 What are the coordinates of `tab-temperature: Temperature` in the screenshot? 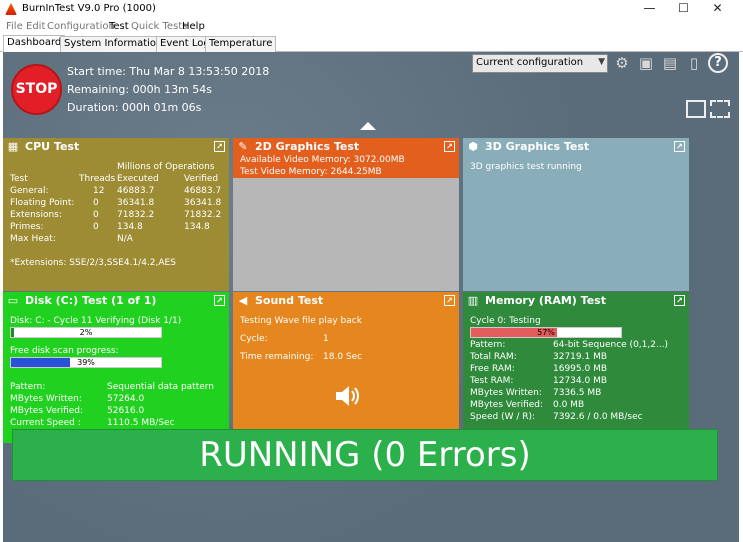 It's located at (241, 44).